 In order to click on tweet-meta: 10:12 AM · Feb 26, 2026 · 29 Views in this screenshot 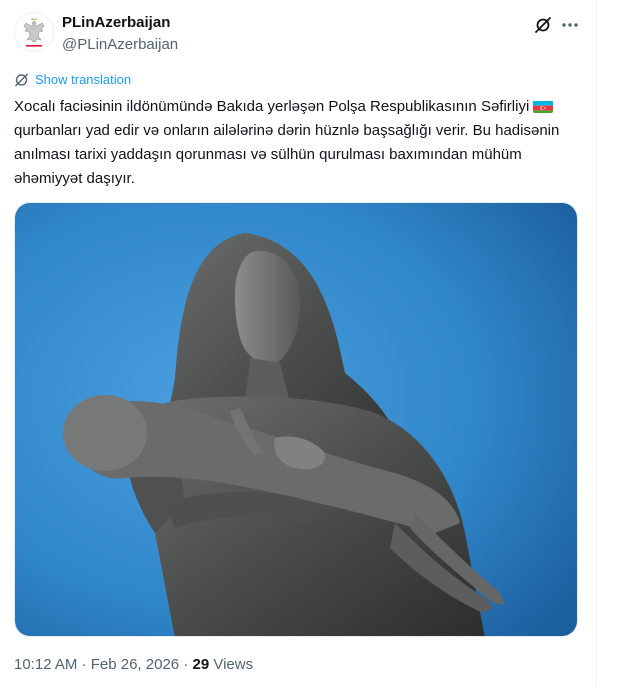, I will do `click(133, 664)`.